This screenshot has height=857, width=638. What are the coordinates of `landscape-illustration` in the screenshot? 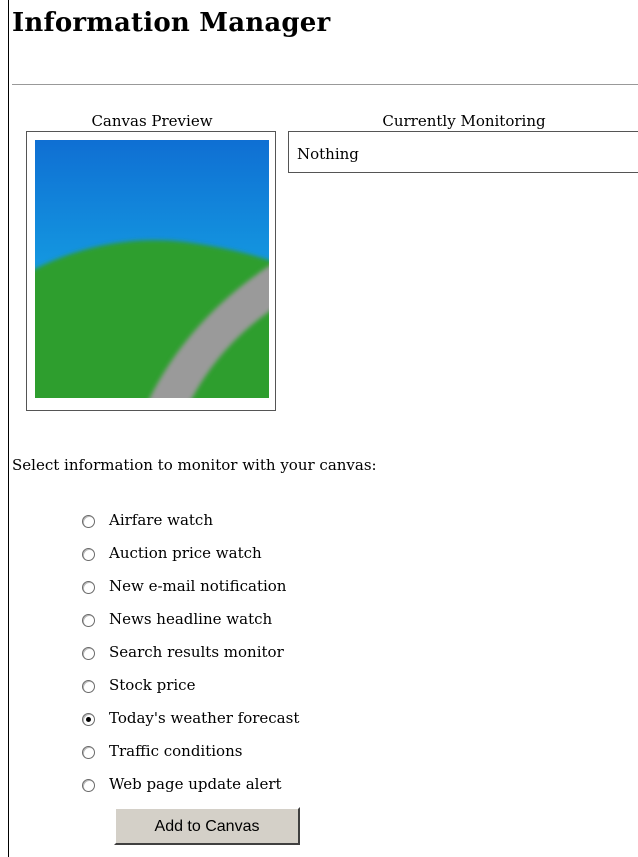 It's located at (152, 269).